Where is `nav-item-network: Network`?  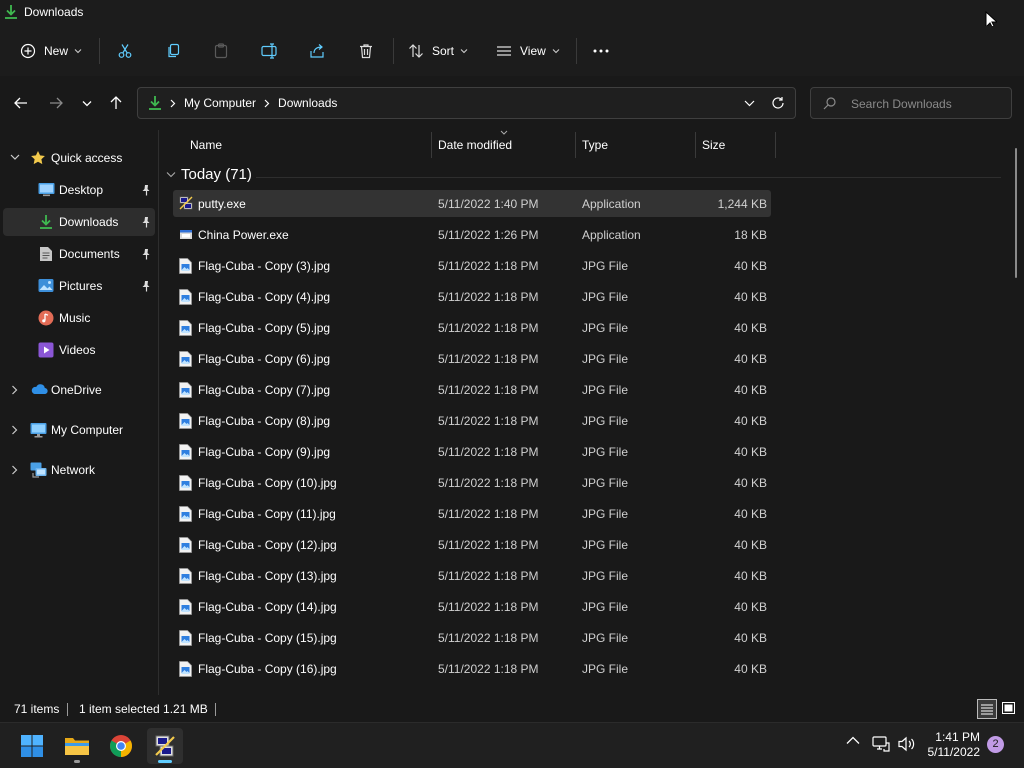
nav-item-network: Network is located at coordinates (79, 470).